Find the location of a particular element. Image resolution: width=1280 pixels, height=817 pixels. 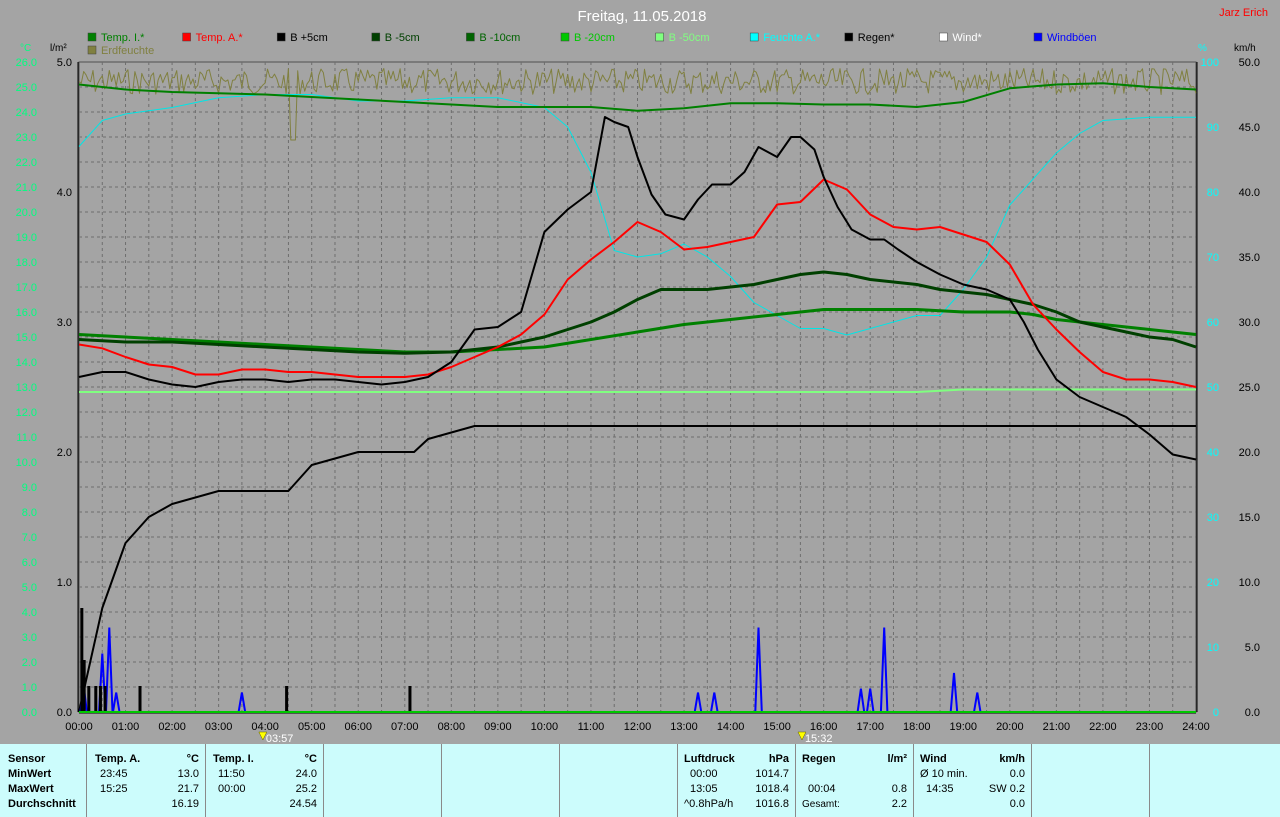

wind-max-dir: SW 0.2 is located at coordinates (1006, 789).